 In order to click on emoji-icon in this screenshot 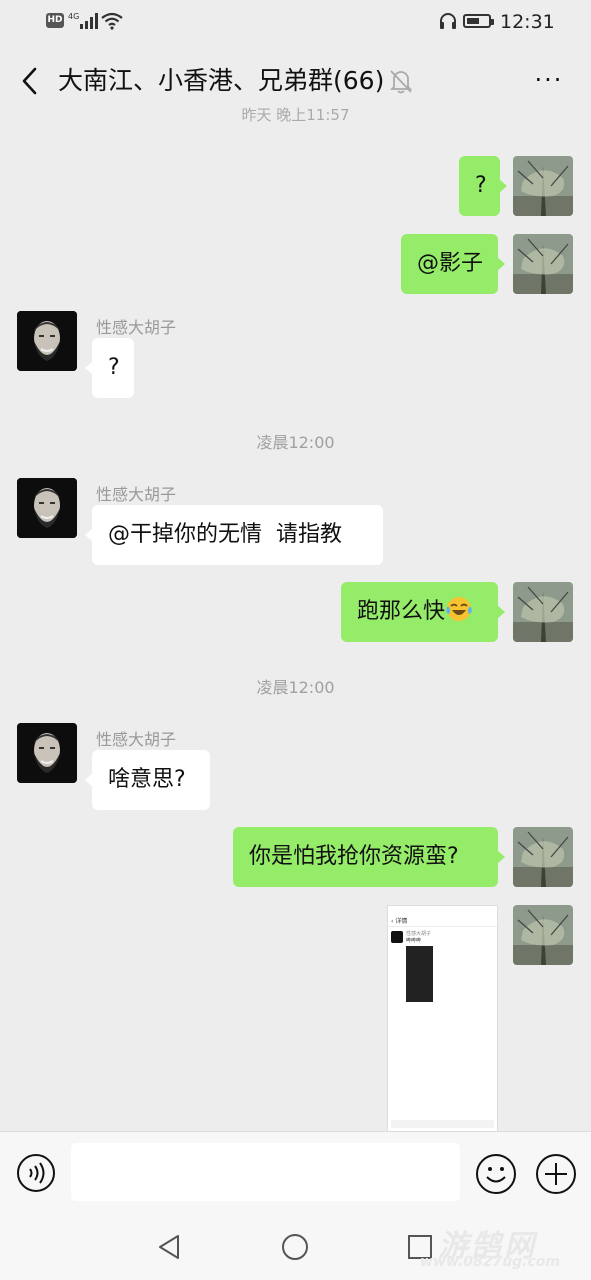, I will do `click(496, 1174)`.